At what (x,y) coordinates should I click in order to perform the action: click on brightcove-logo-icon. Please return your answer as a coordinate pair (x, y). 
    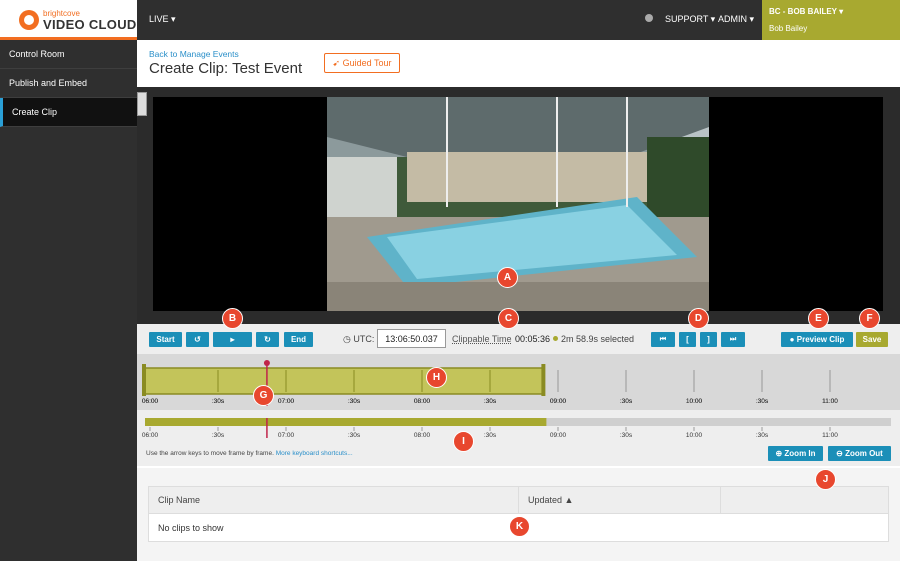
    Looking at the image, I should click on (29, 20).